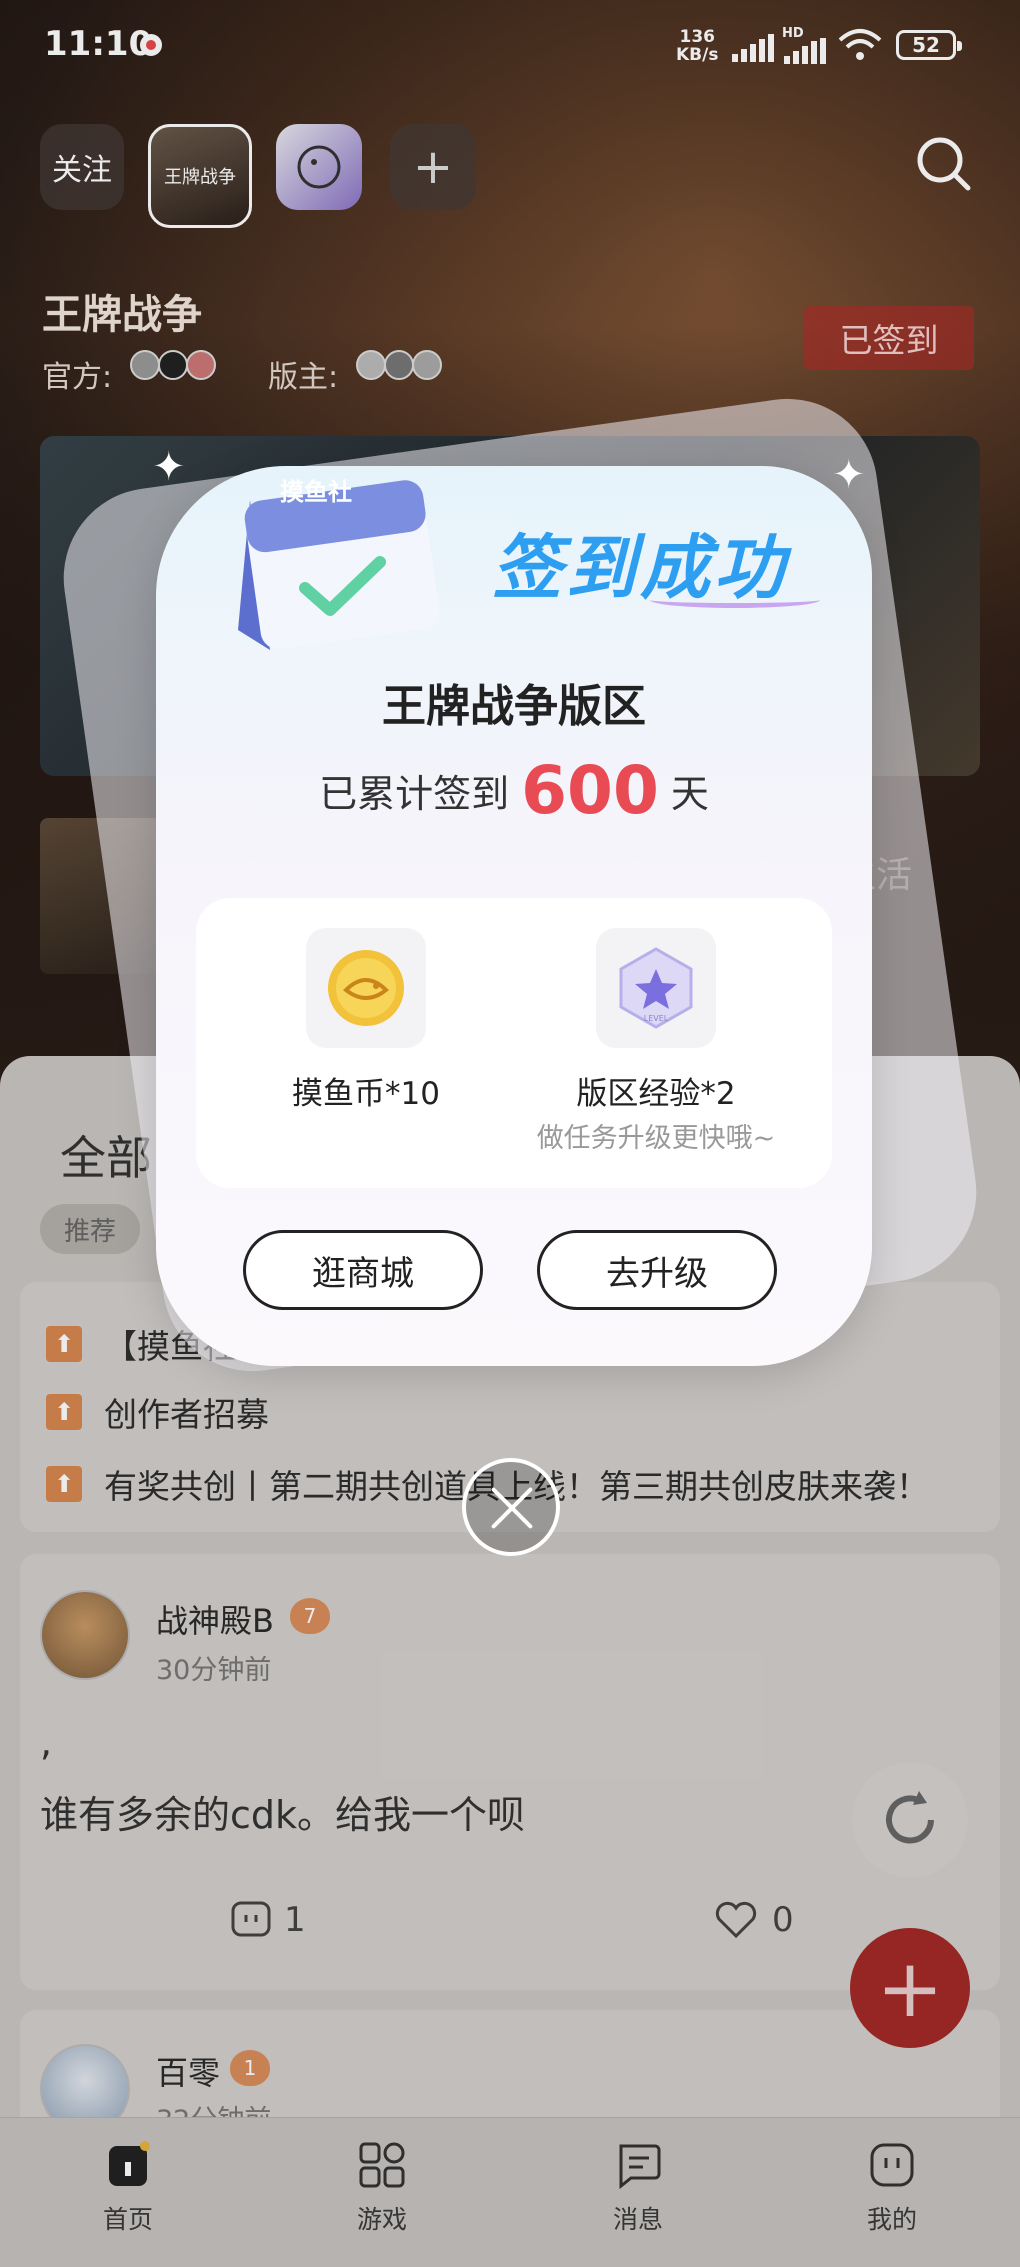 This screenshot has width=1020, height=2267. Describe the element at coordinates (735, 600) in the screenshot. I see `title-underline` at that location.